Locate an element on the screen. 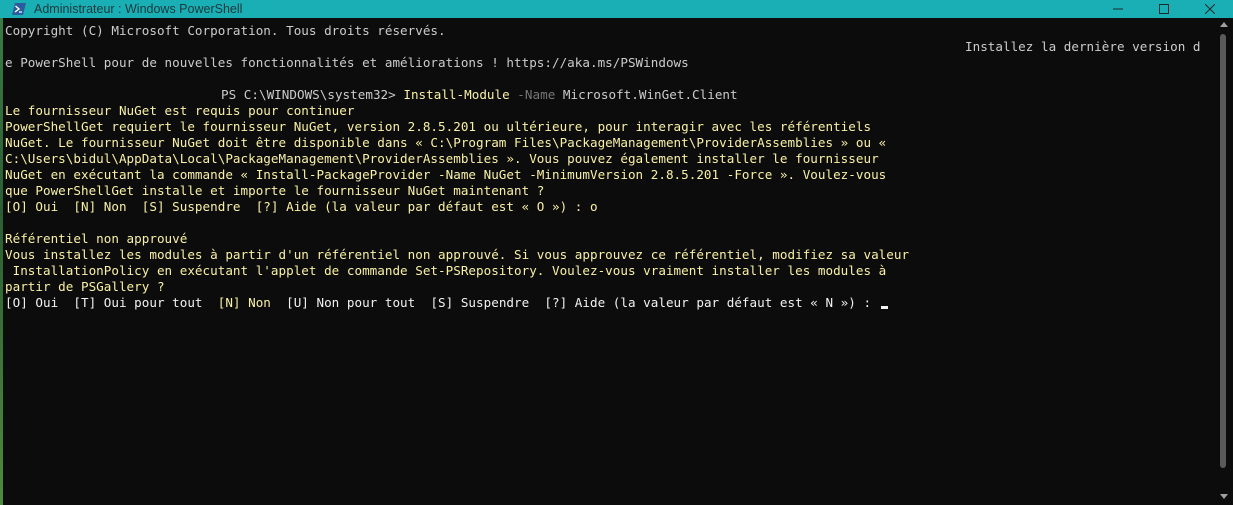 This screenshot has height=505, width=1233. maximize-icon is located at coordinates (1164, 9).